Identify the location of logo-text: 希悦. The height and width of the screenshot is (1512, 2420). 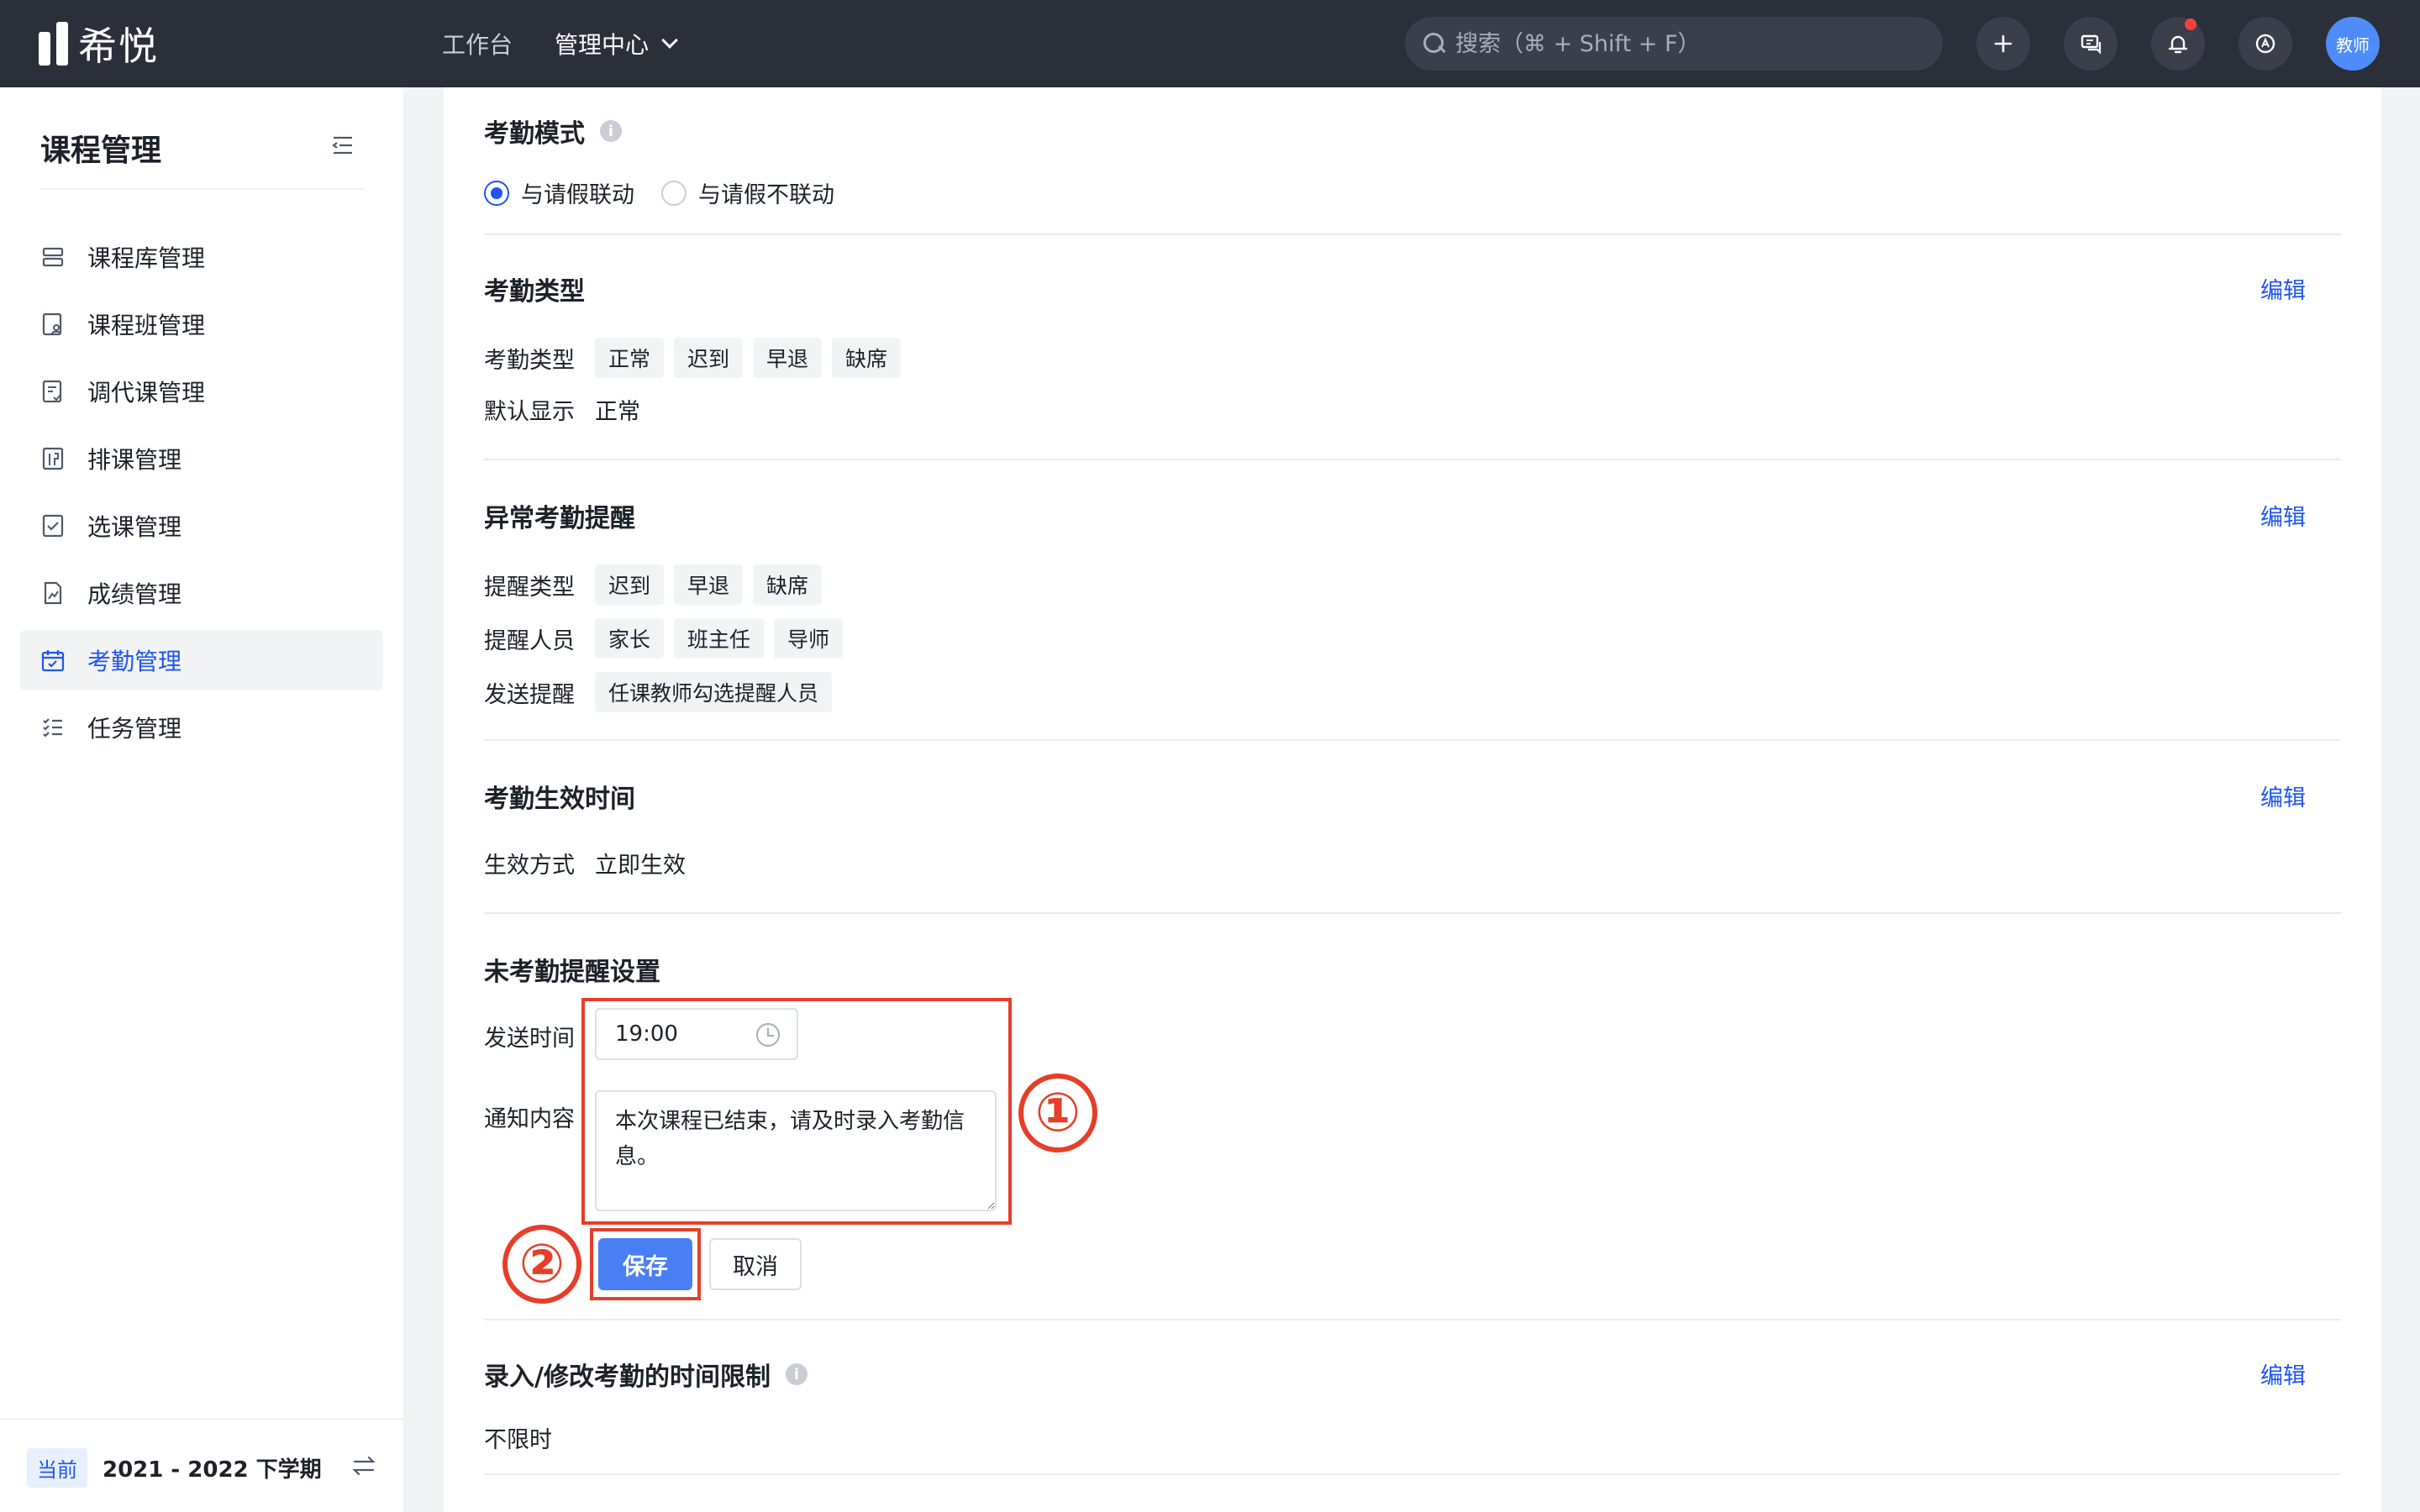
(118, 46).